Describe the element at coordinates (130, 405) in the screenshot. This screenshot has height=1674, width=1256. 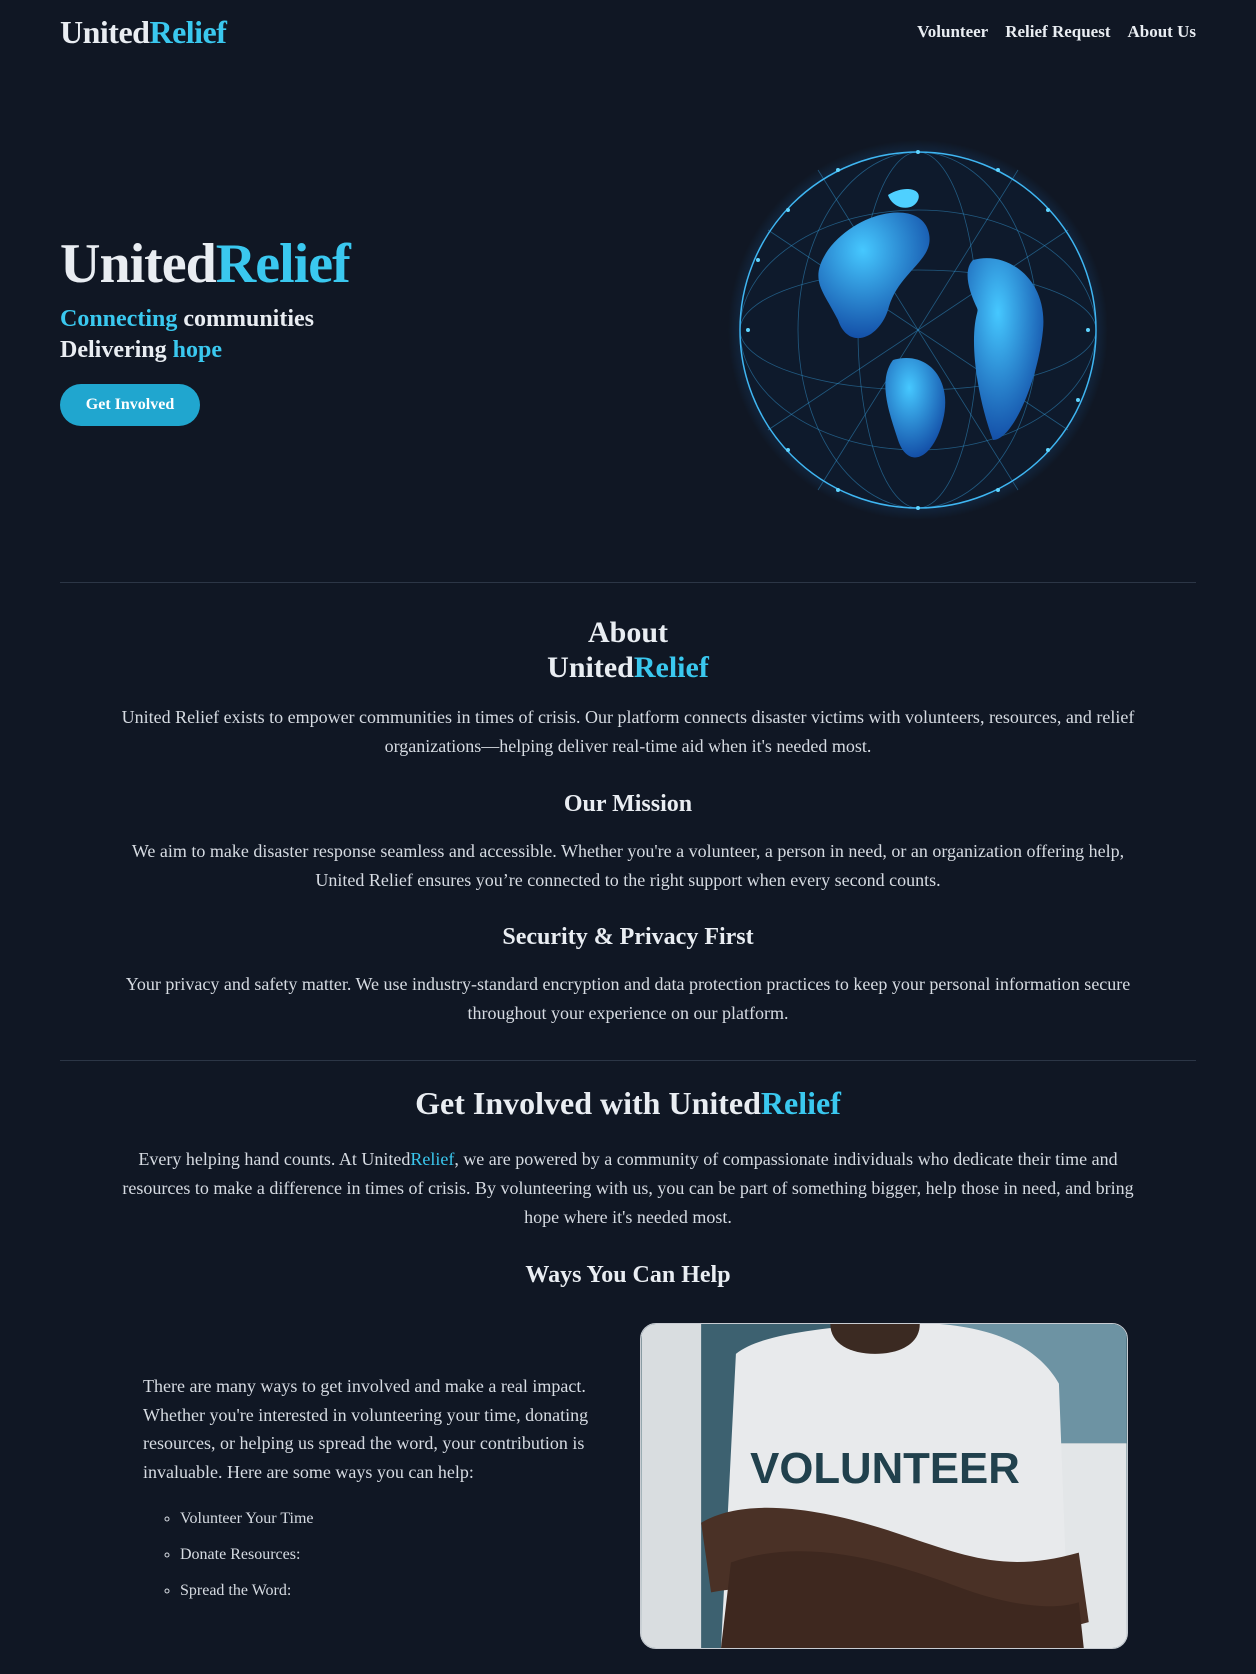
I see `get-involved-button: Get Involved` at that location.